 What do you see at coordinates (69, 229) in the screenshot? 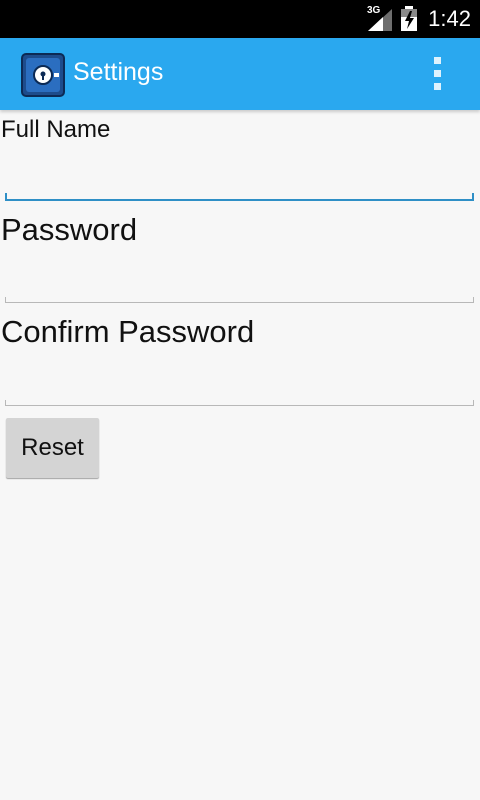
I see `password-label: Password` at bounding box center [69, 229].